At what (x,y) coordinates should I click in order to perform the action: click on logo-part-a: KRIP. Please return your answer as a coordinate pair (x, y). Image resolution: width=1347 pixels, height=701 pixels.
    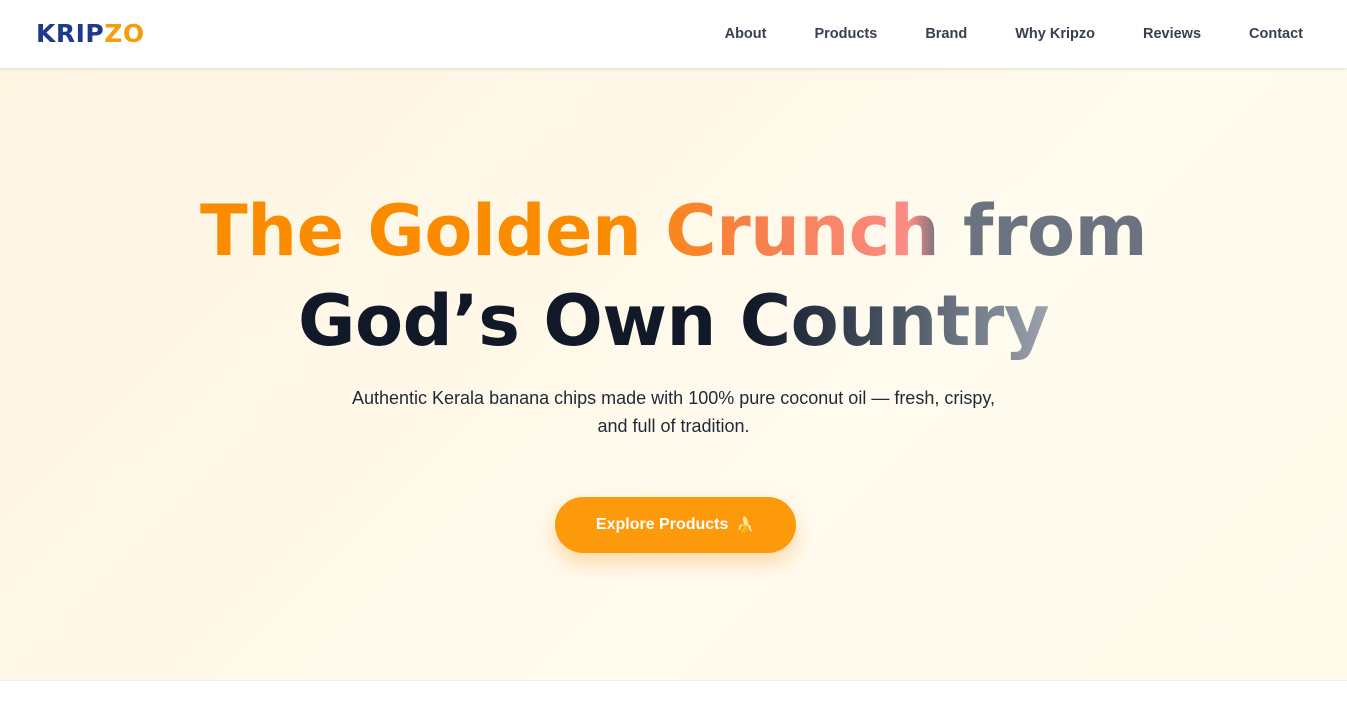
    Looking at the image, I should click on (70, 33).